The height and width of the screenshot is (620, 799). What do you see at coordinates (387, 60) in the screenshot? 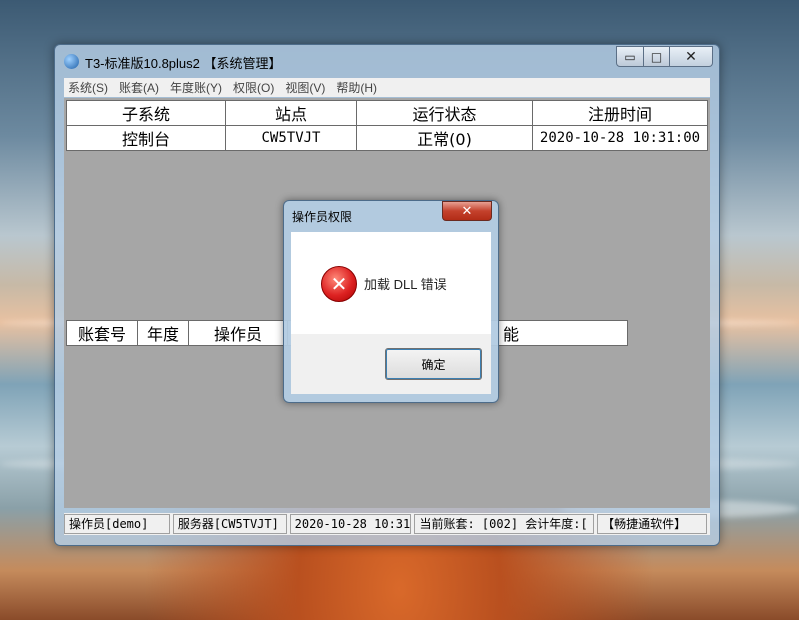
I see `title-bar: T3-标准版10.8plus2 【系统管理】 ▭ □ ✕` at bounding box center [387, 60].